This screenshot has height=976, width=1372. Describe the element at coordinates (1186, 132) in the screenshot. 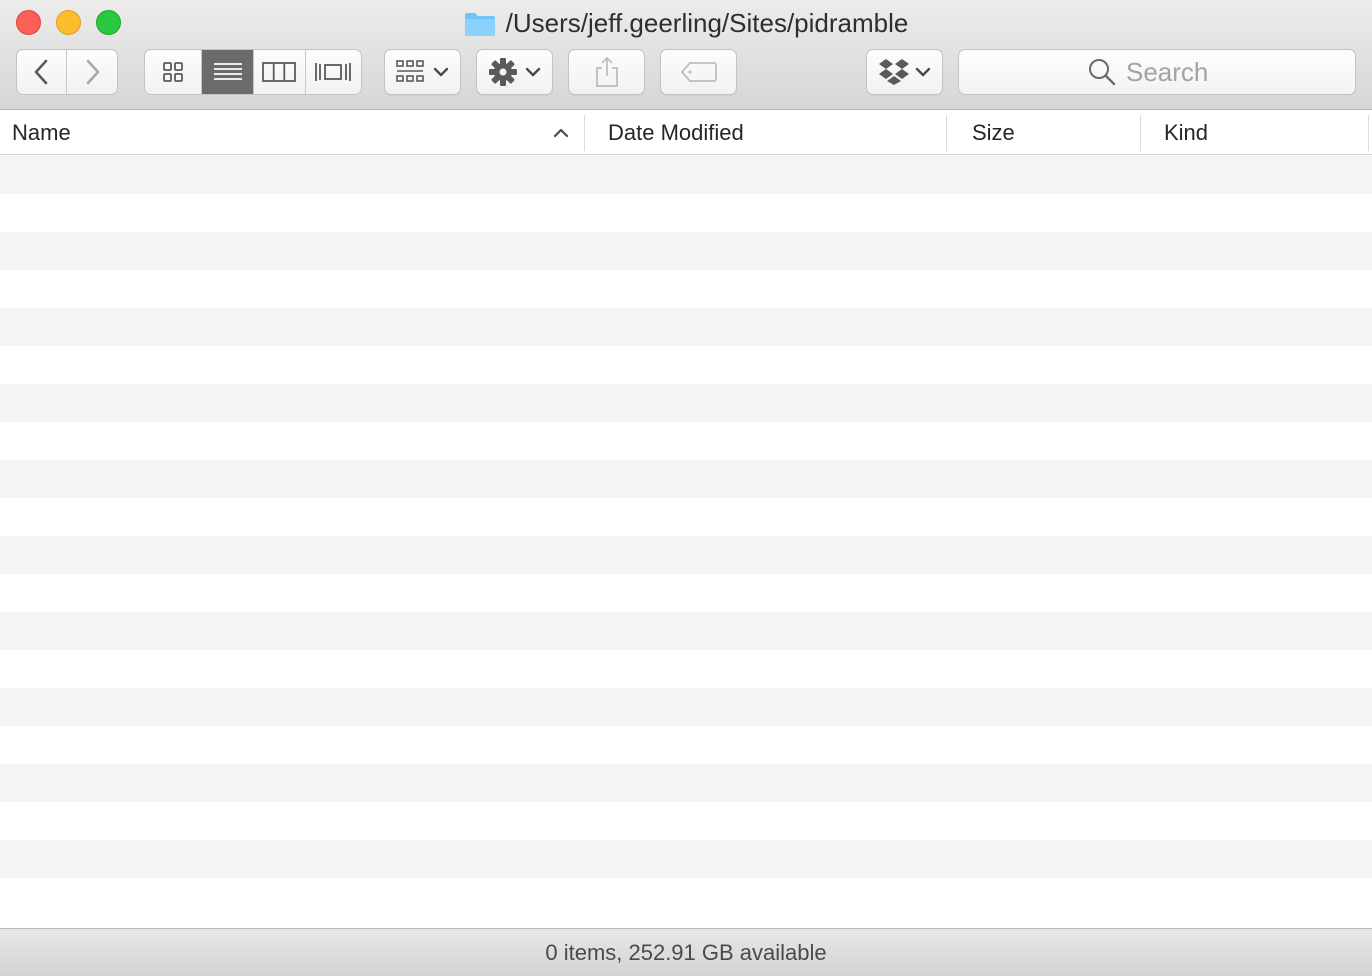

I see `column-header-kind-label: Kind` at that location.